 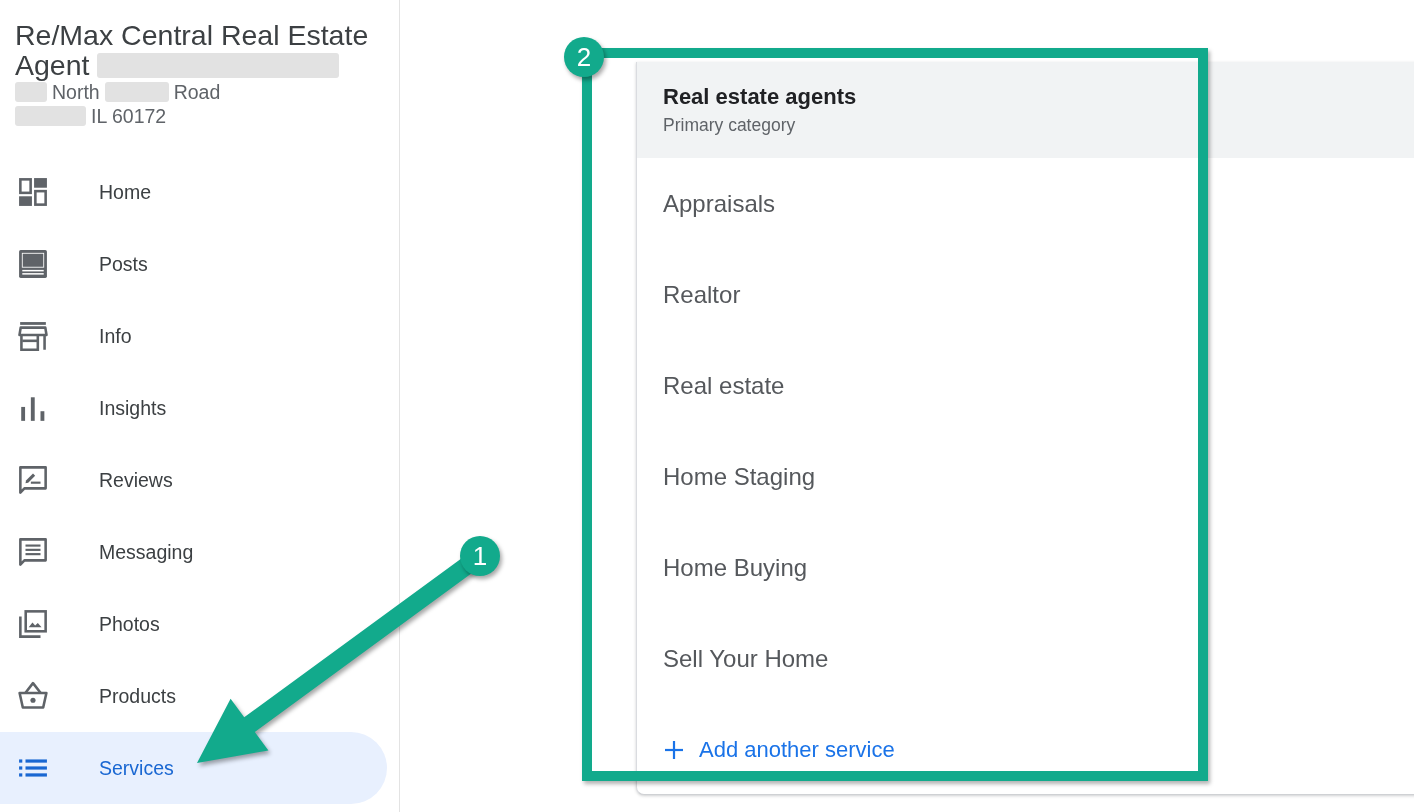 What do you see at coordinates (193, 336) in the screenshot?
I see `nav-item: Info` at bounding box center [193, 336].